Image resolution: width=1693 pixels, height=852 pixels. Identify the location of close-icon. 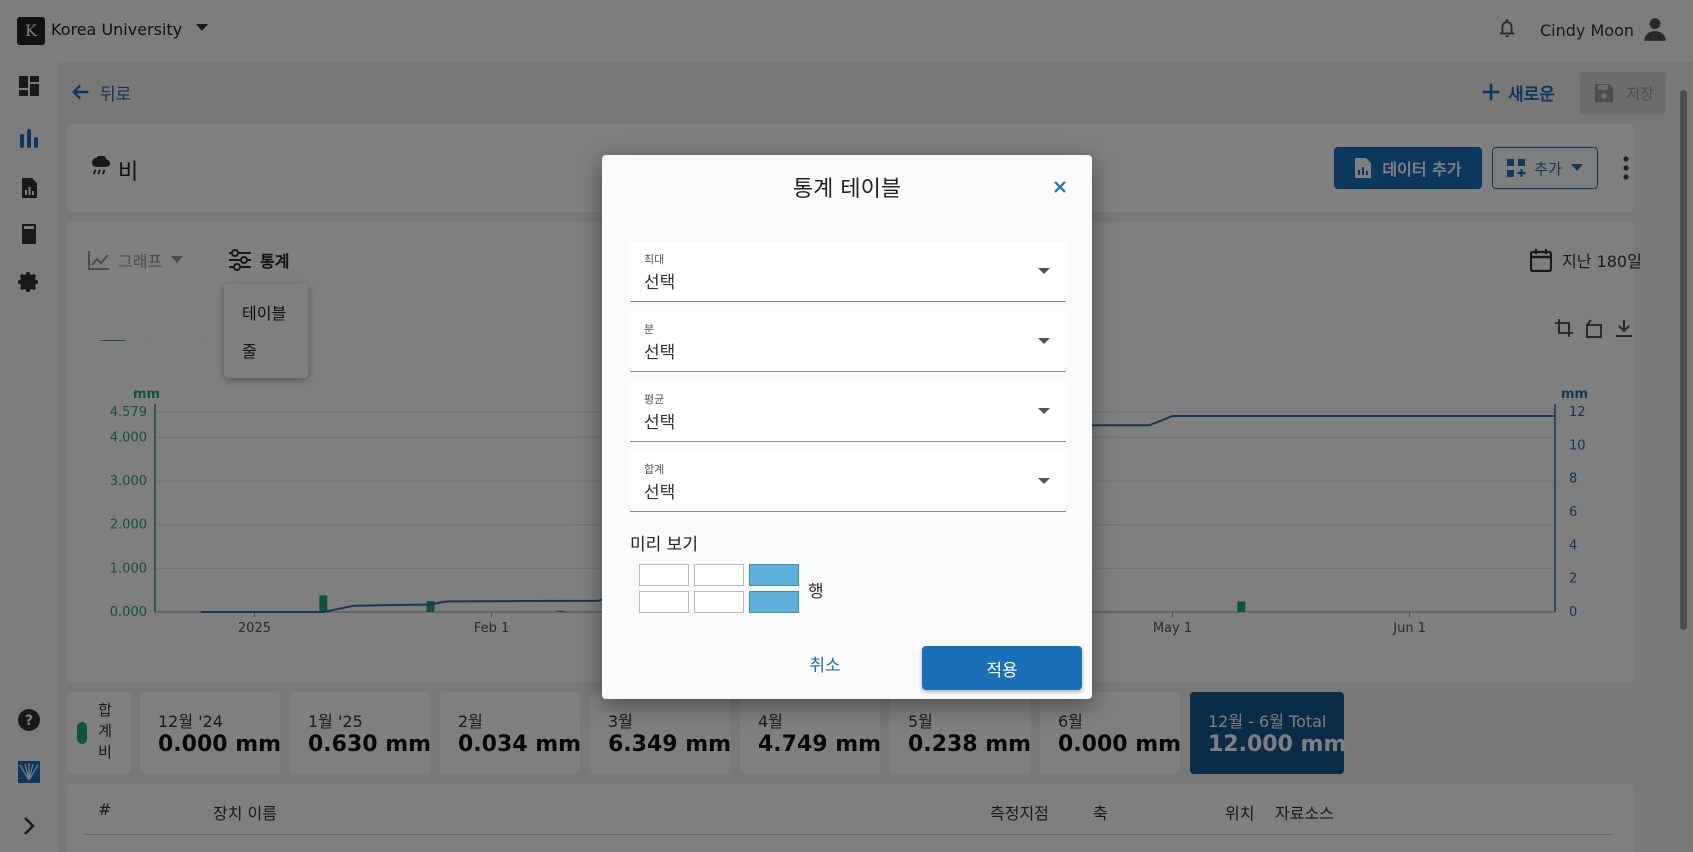
(1060, 187).